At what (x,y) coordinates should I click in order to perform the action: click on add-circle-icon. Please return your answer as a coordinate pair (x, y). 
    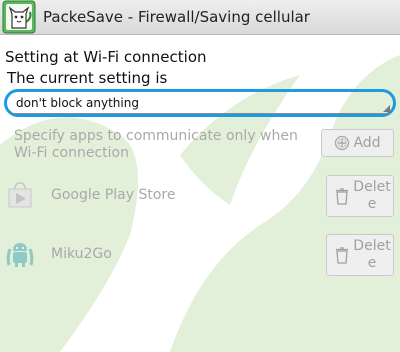
    Looking at the image, I should click on (342, 143).